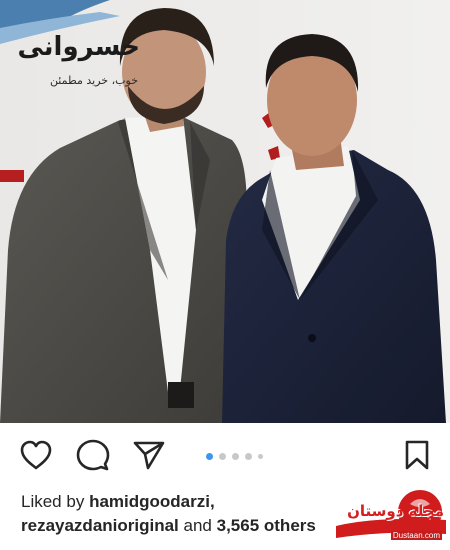 The image size is (450, 550). Describe the element at coordinates (266, 525) in the screenshot. I see `likes-count-link: 3,565 others` at that location.